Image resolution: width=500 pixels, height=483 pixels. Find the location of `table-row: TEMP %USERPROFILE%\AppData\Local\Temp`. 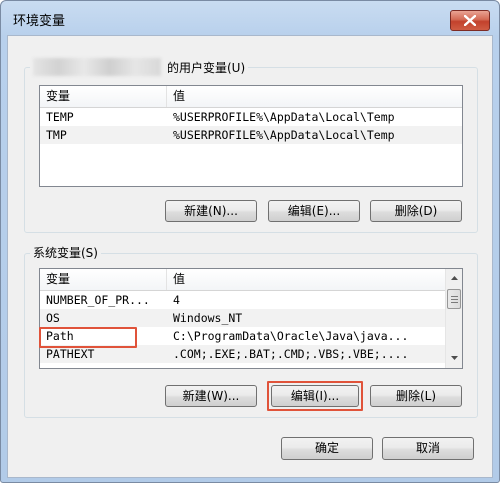

table-row: TEMP %USERPROFILE%\AppData\Local\Temp is located at coordinates (251, 117).